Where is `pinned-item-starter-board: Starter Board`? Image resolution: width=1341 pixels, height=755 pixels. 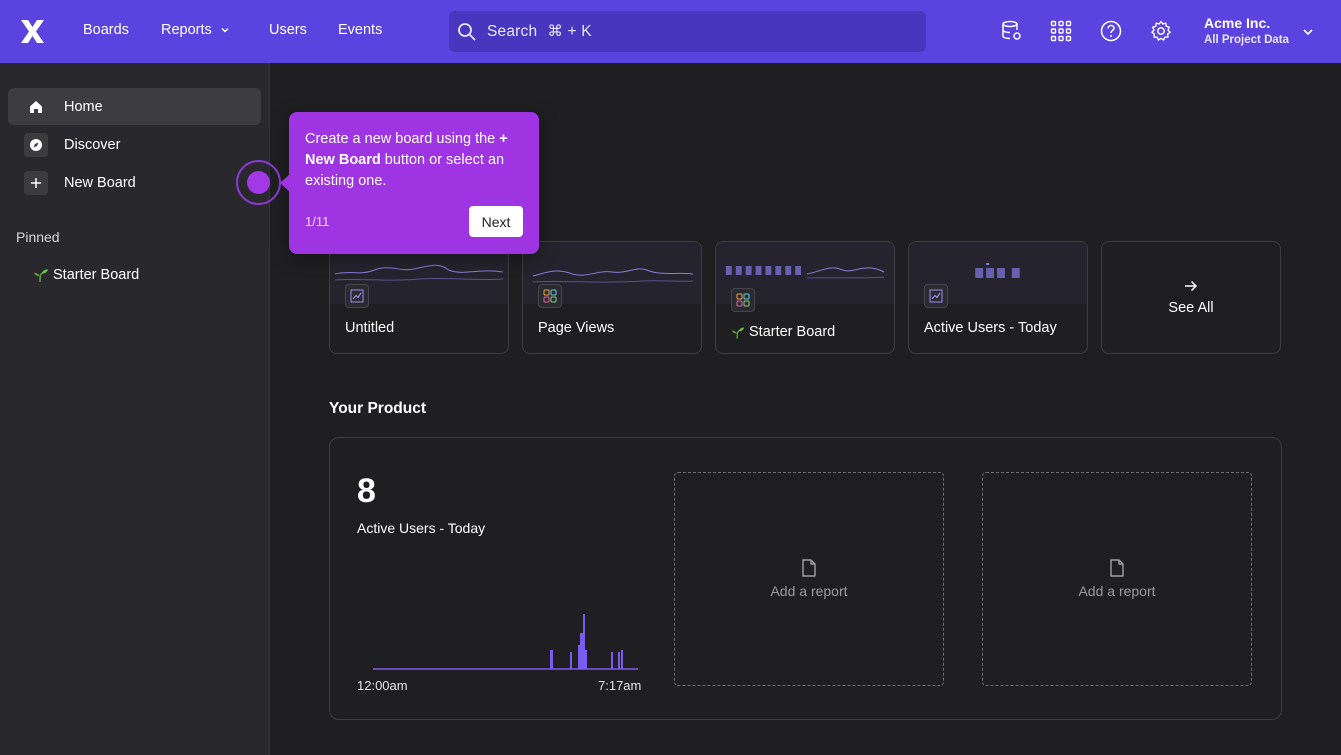
pinned-item-starter-board: Starter Board is located at coordinates (86, 275).